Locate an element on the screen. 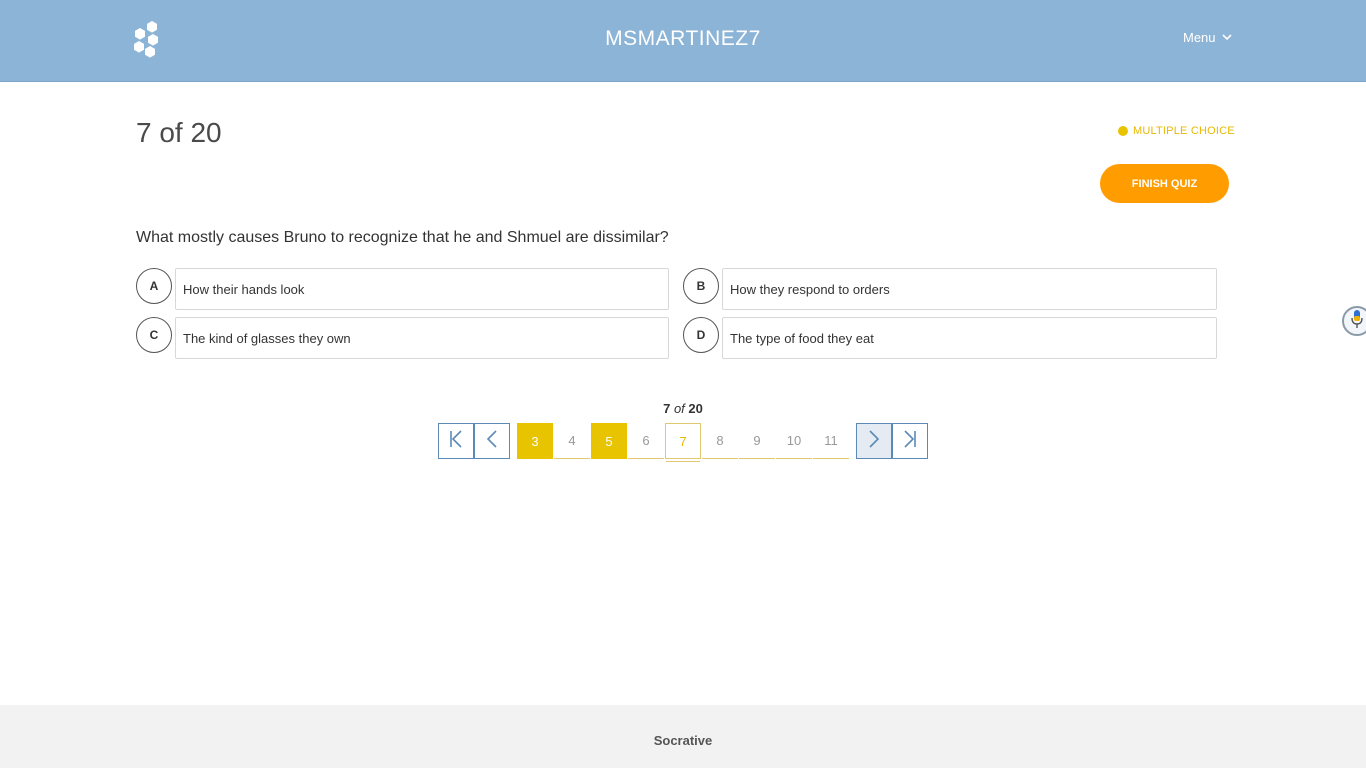 The height and width of the screenshot is (768, 1366). first-page-button is located at coordinates (456, 441).